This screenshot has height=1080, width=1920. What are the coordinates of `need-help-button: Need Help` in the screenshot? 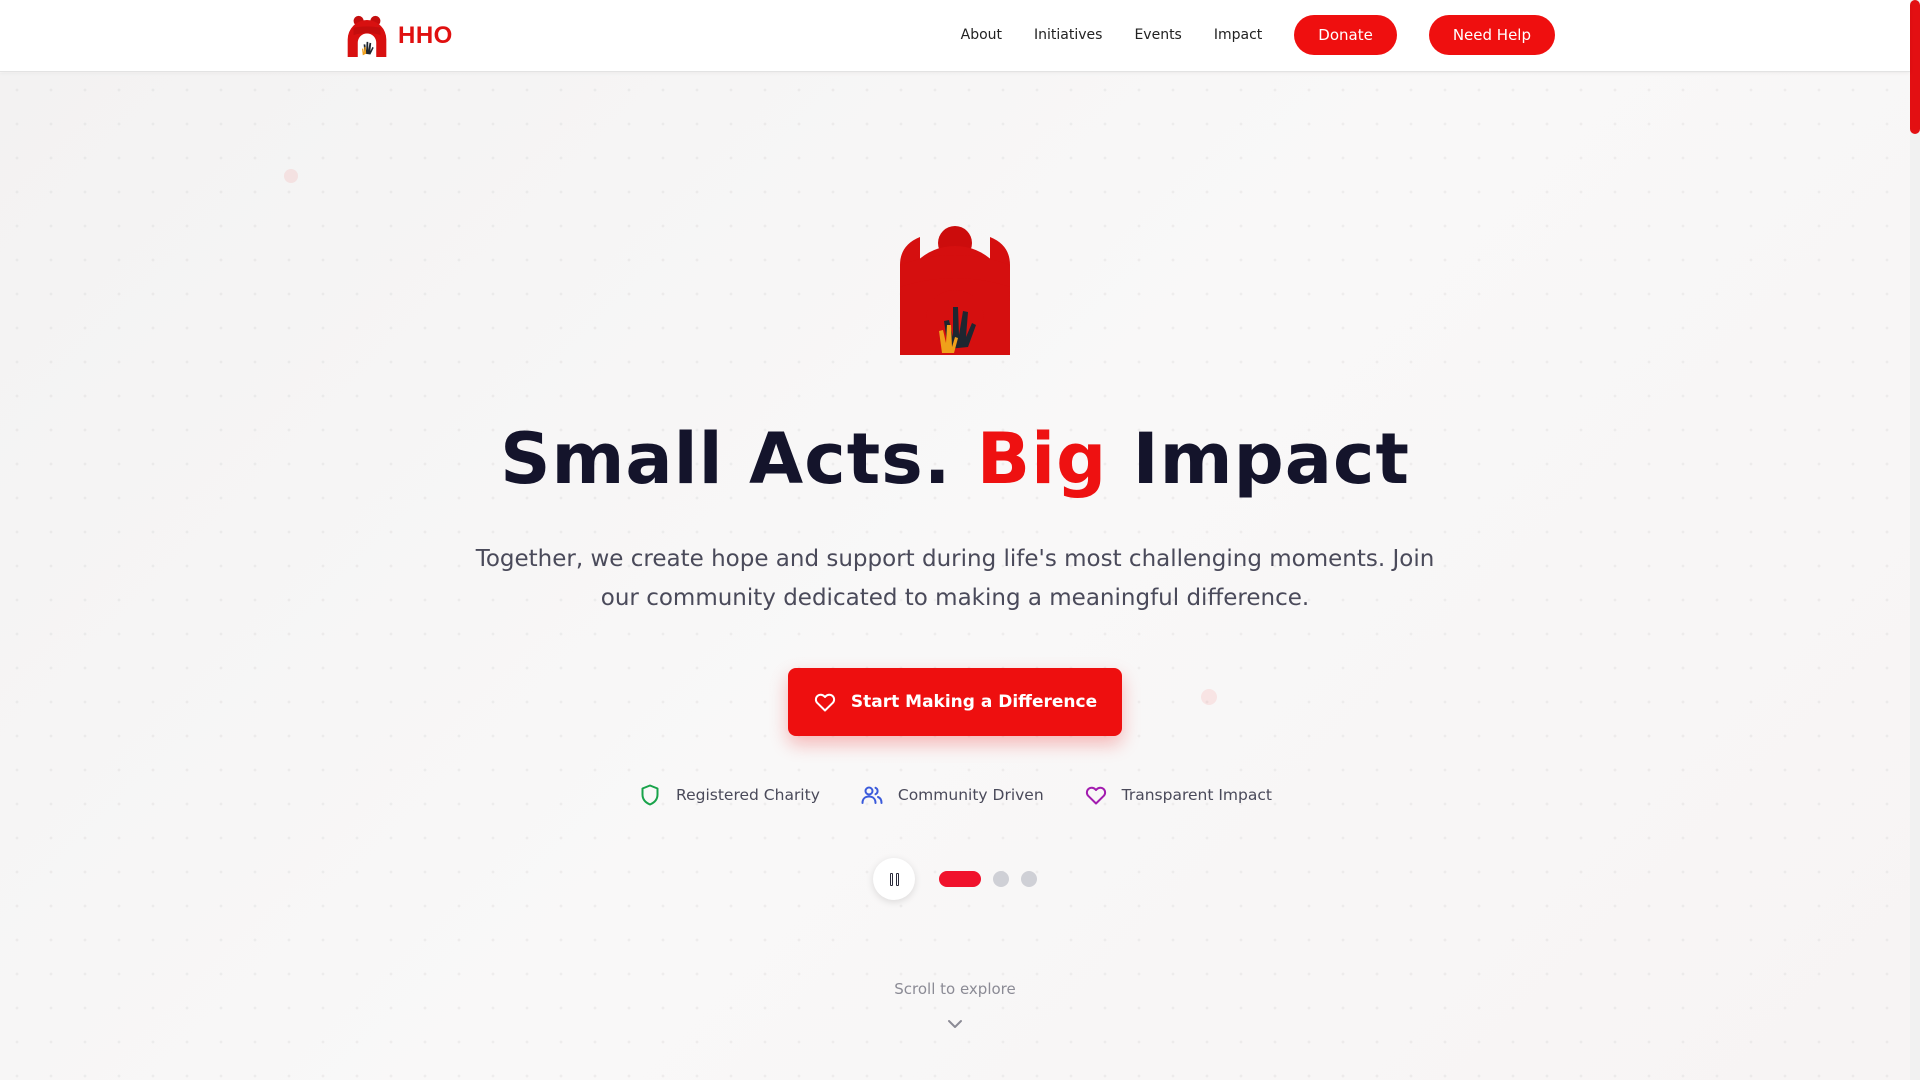 It's located at (1491, 35).